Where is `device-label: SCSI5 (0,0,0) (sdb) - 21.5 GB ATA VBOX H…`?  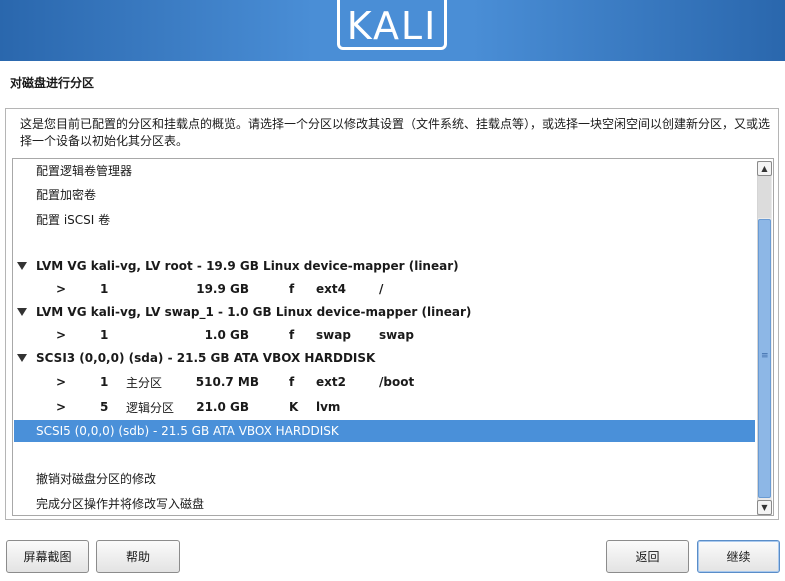
device-label: SCSI5 (0,0,0) (sdb) - 21.5 GB ATA VBOX H… is located at coordinates (187, 431).